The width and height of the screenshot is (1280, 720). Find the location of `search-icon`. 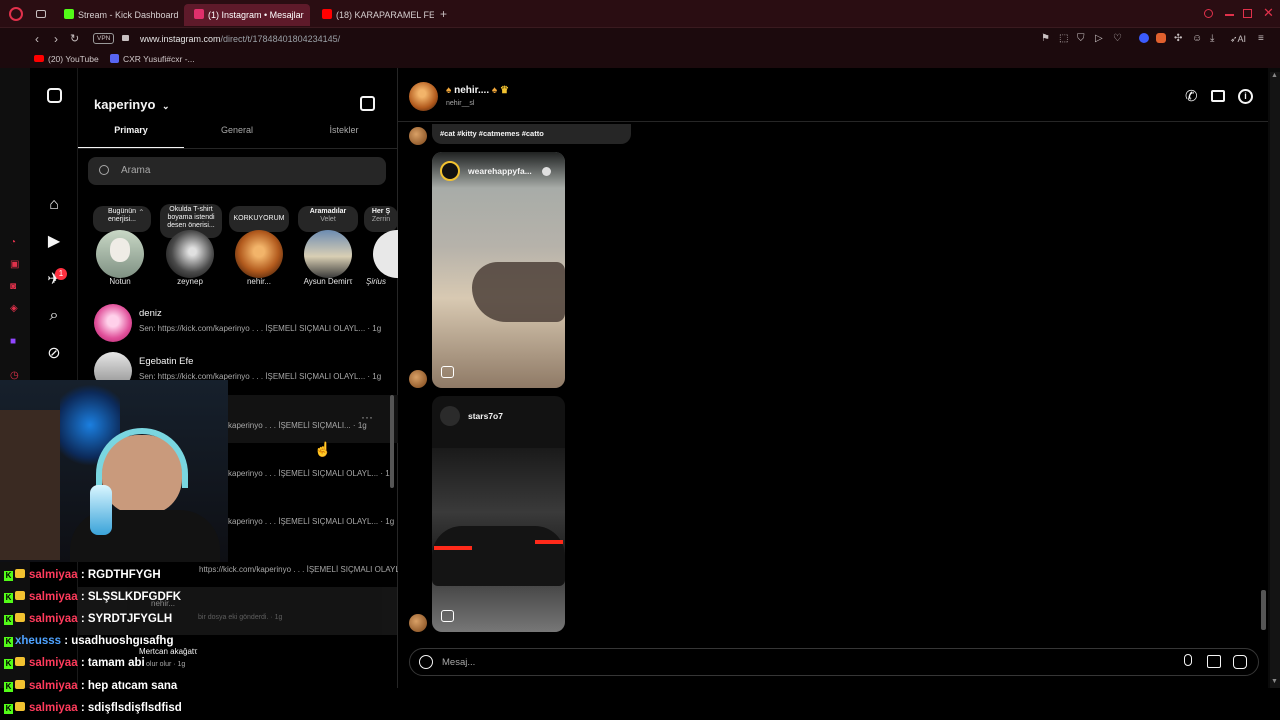

search-icon is located at coordinates (104, 170).